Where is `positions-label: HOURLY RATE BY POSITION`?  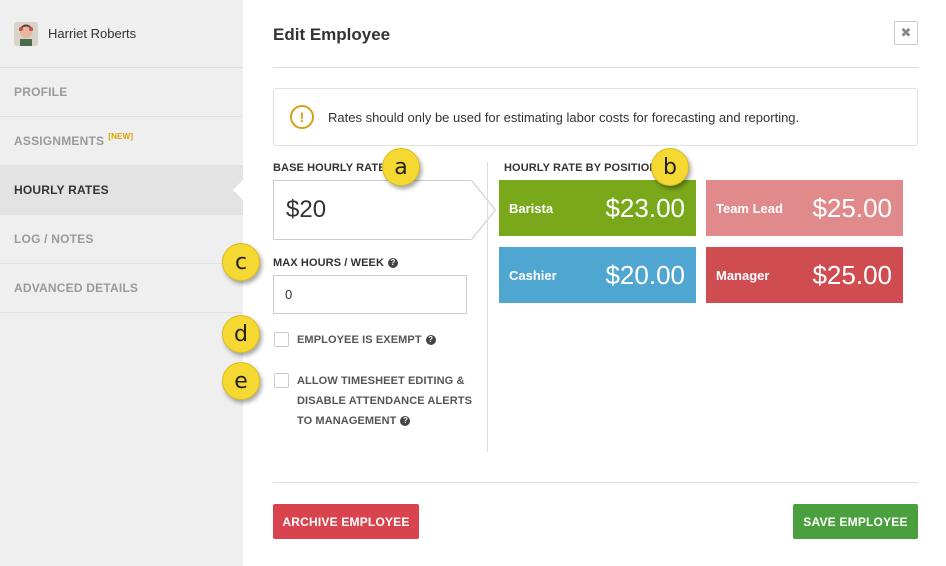 positions-label: HOURLY RATE BY POSITION is located at coordinates (581, 168).